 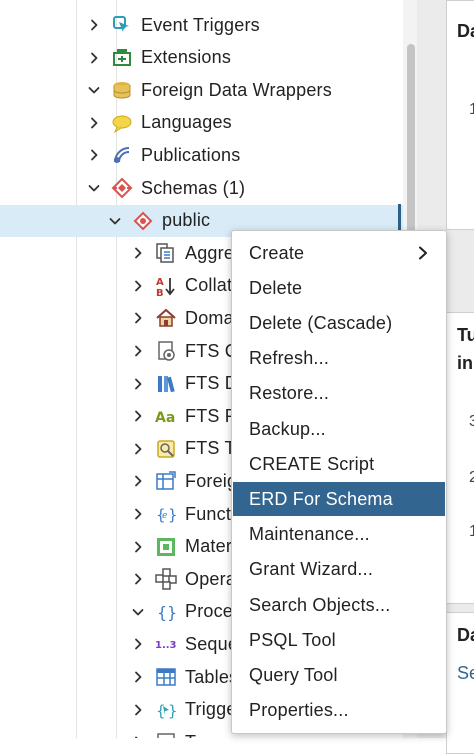 What do you see at coordinates (122, 155) in the screenshot?
I see `publications-icon` at bounding box center [122, 155].